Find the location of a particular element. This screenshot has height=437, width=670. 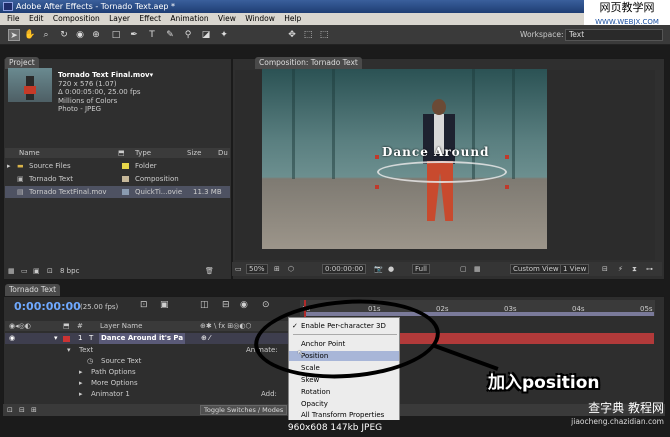

workspace-select: Text is located at coordinates (614, 35).